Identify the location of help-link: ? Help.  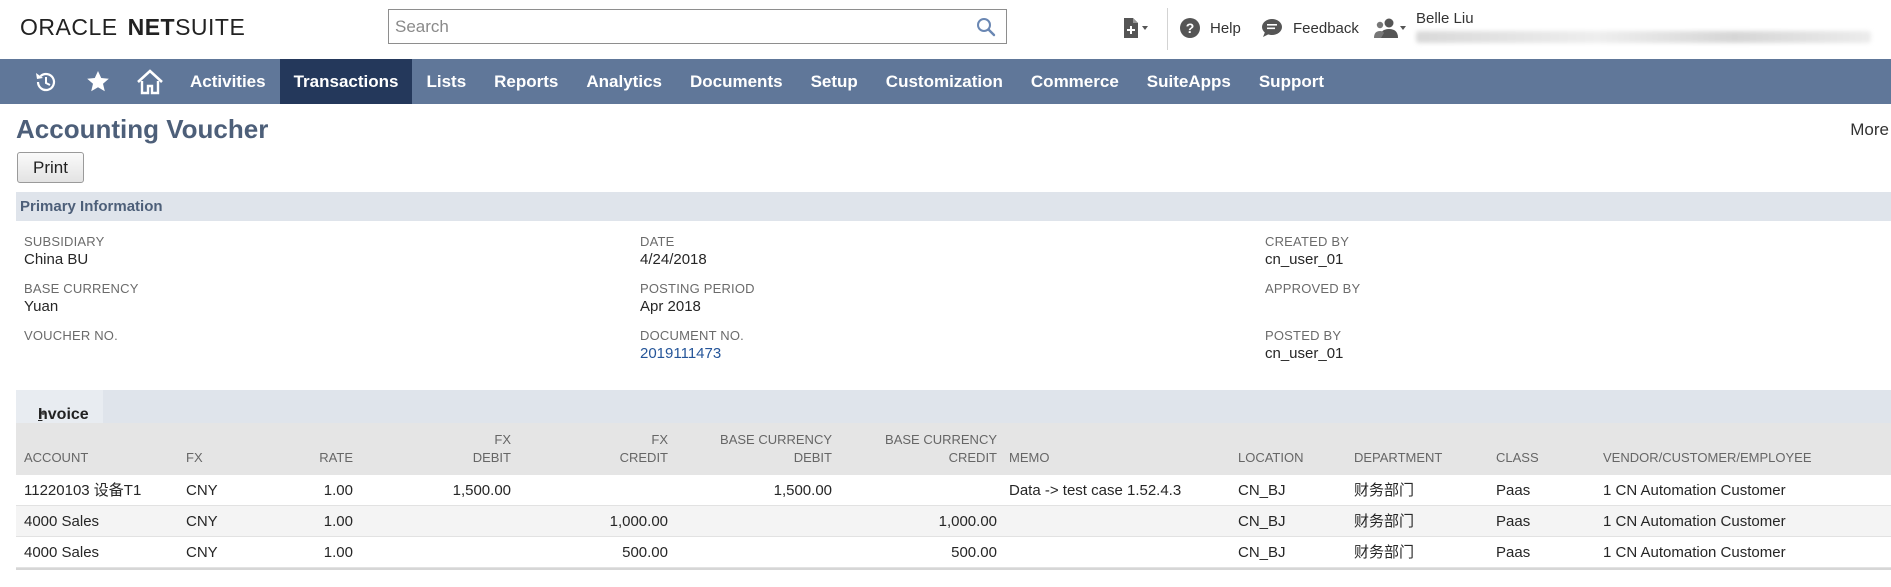
(1210, 28).